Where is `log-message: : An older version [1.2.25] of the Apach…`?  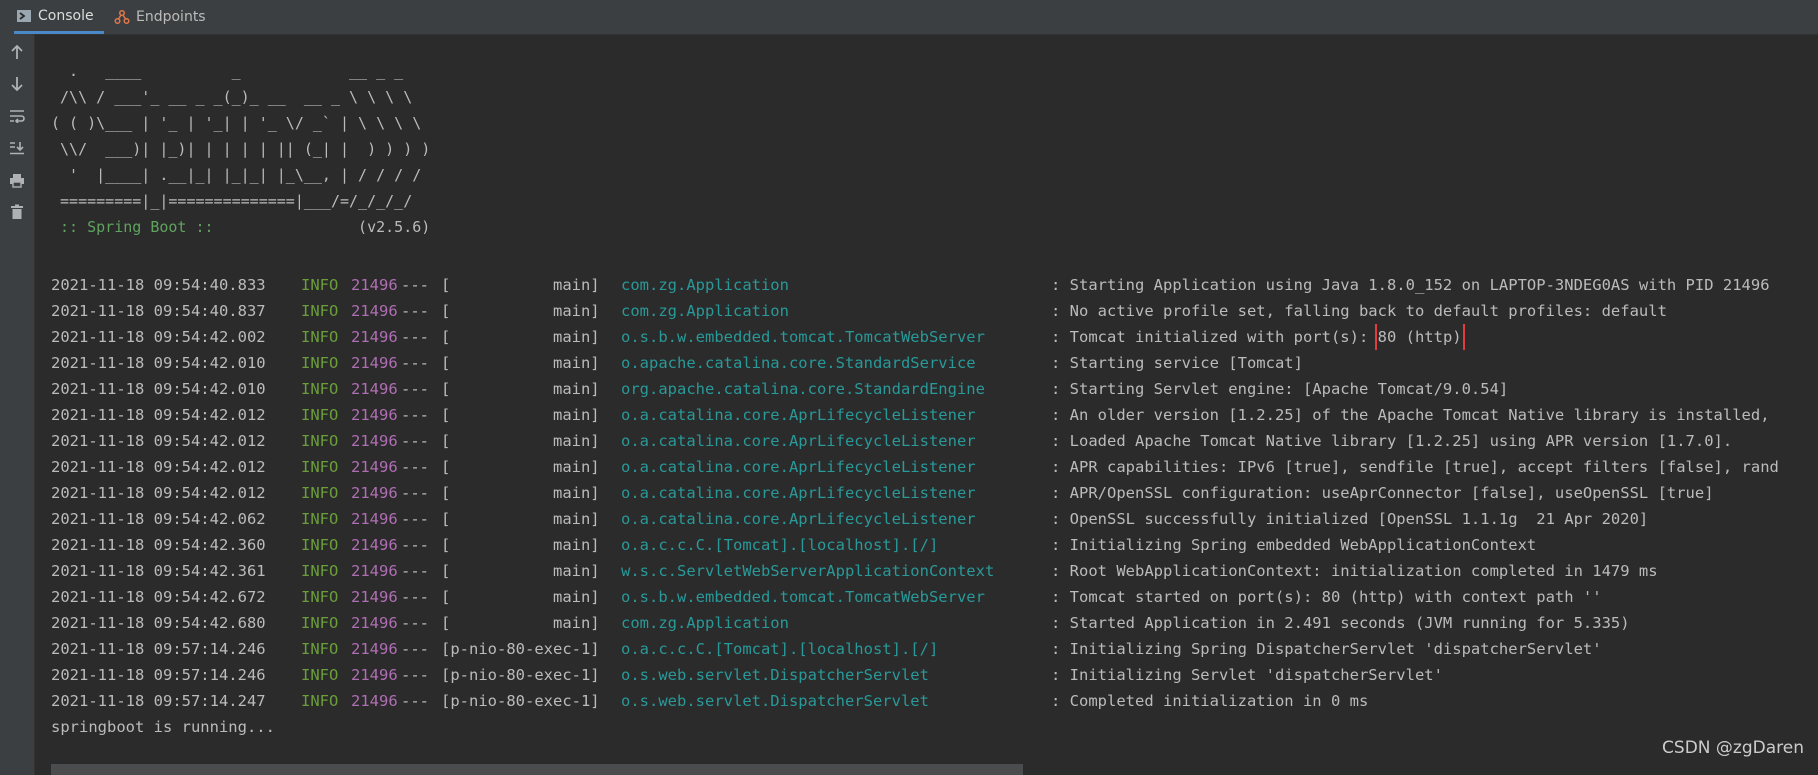
log-message: : An older version [1.2.25] of the Apach… is located at coordinates (1431, 415).